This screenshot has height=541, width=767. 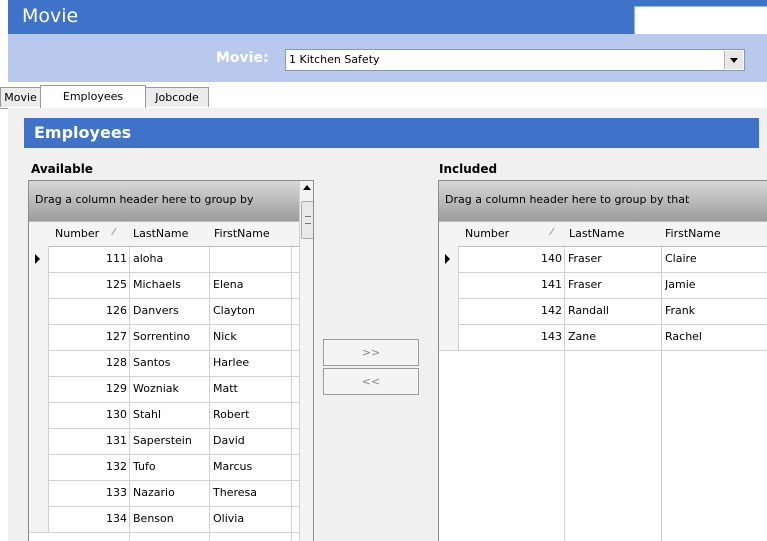 What do you see at coordinates (88, 389) in the screenshot?
I see `cell-number: 129` at bounding box center [88, 389].